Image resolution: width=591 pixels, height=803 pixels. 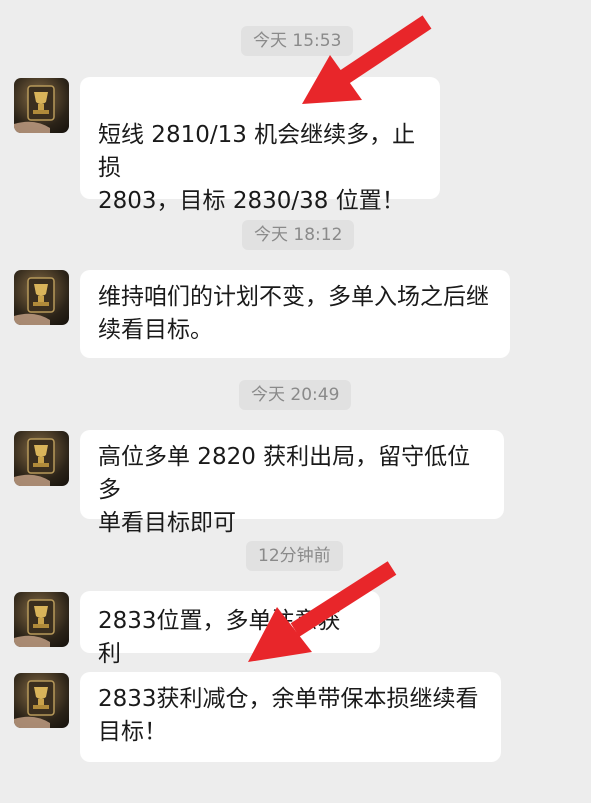 I want to click on message-bubble-1: 短线 2810/13 机会继续多，止损 2803，目标 2830/38 位置！, so click(x=260, y=145).